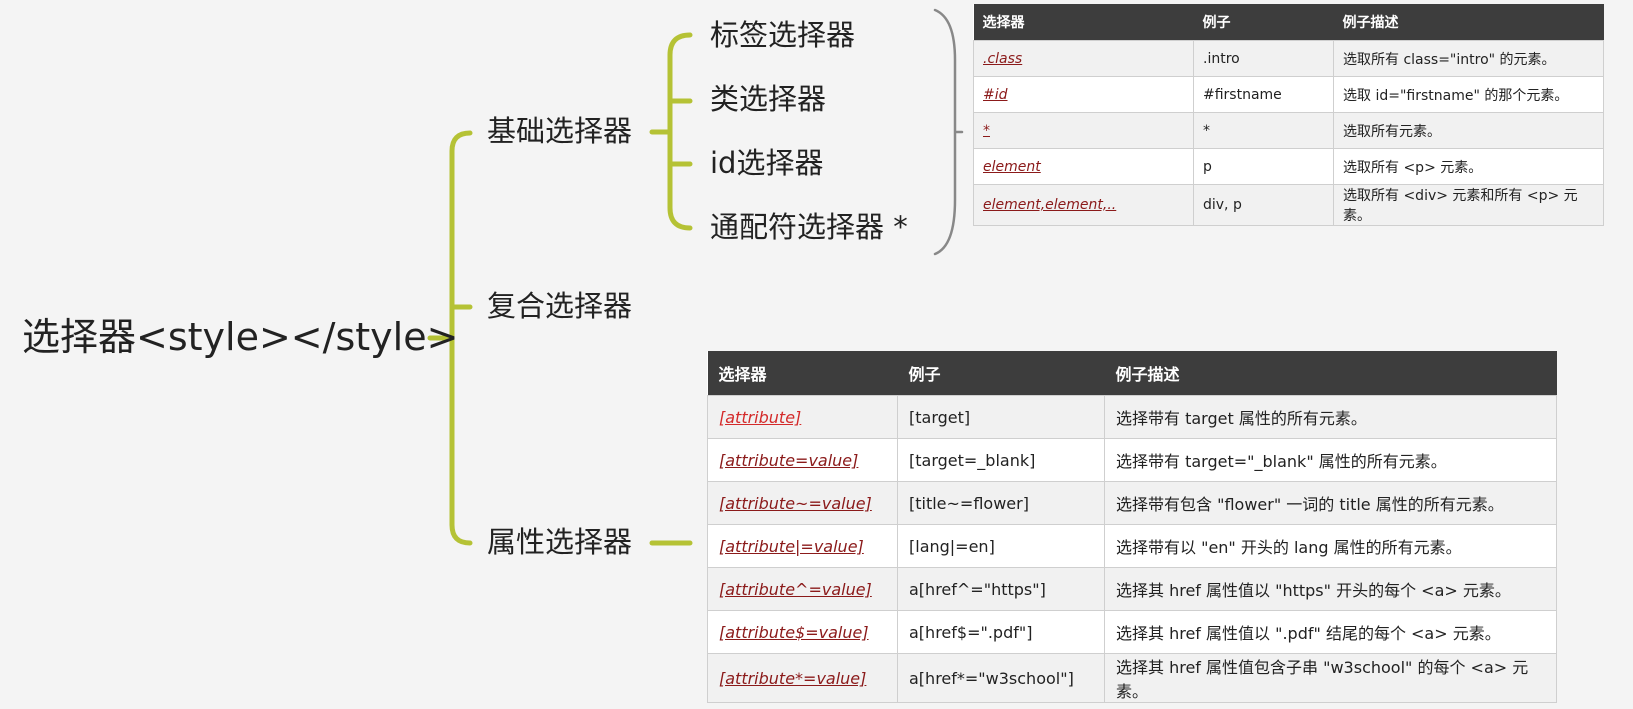 The image size is (1633, 709). What do you see at coordinates (1002, 59) in the screenshot?
I see `selector-link: .class` at bounding box center [1002, 59].